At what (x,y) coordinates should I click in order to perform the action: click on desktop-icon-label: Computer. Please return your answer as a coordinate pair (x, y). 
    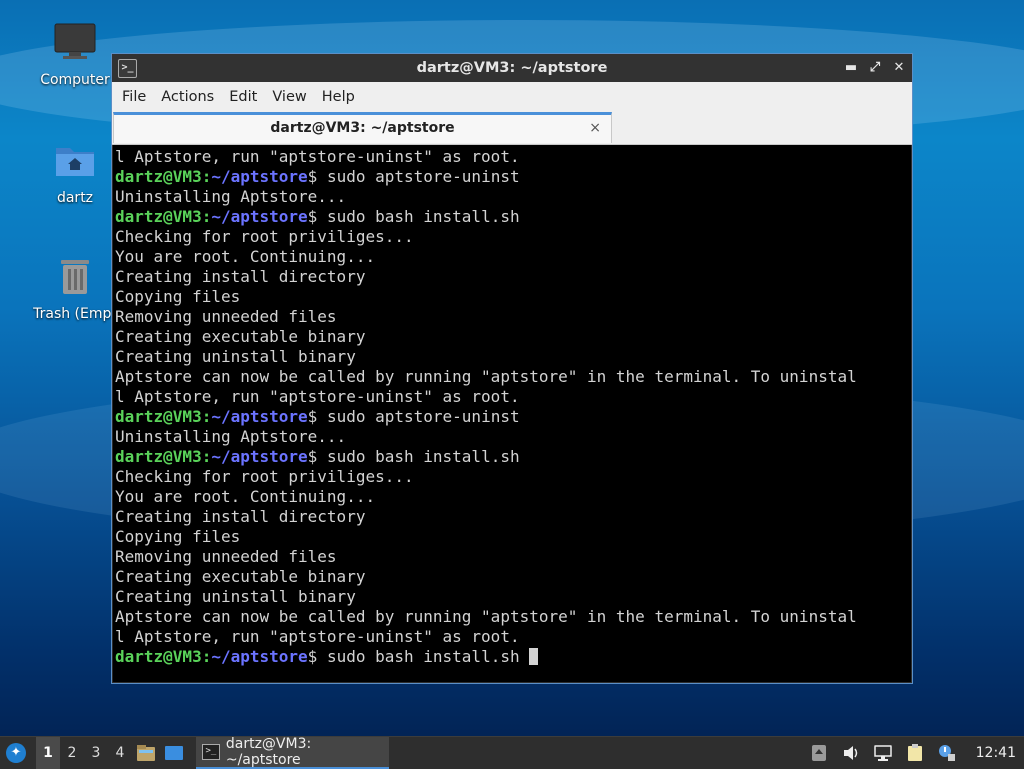
    Looking at the image, I should click on (75, 80).